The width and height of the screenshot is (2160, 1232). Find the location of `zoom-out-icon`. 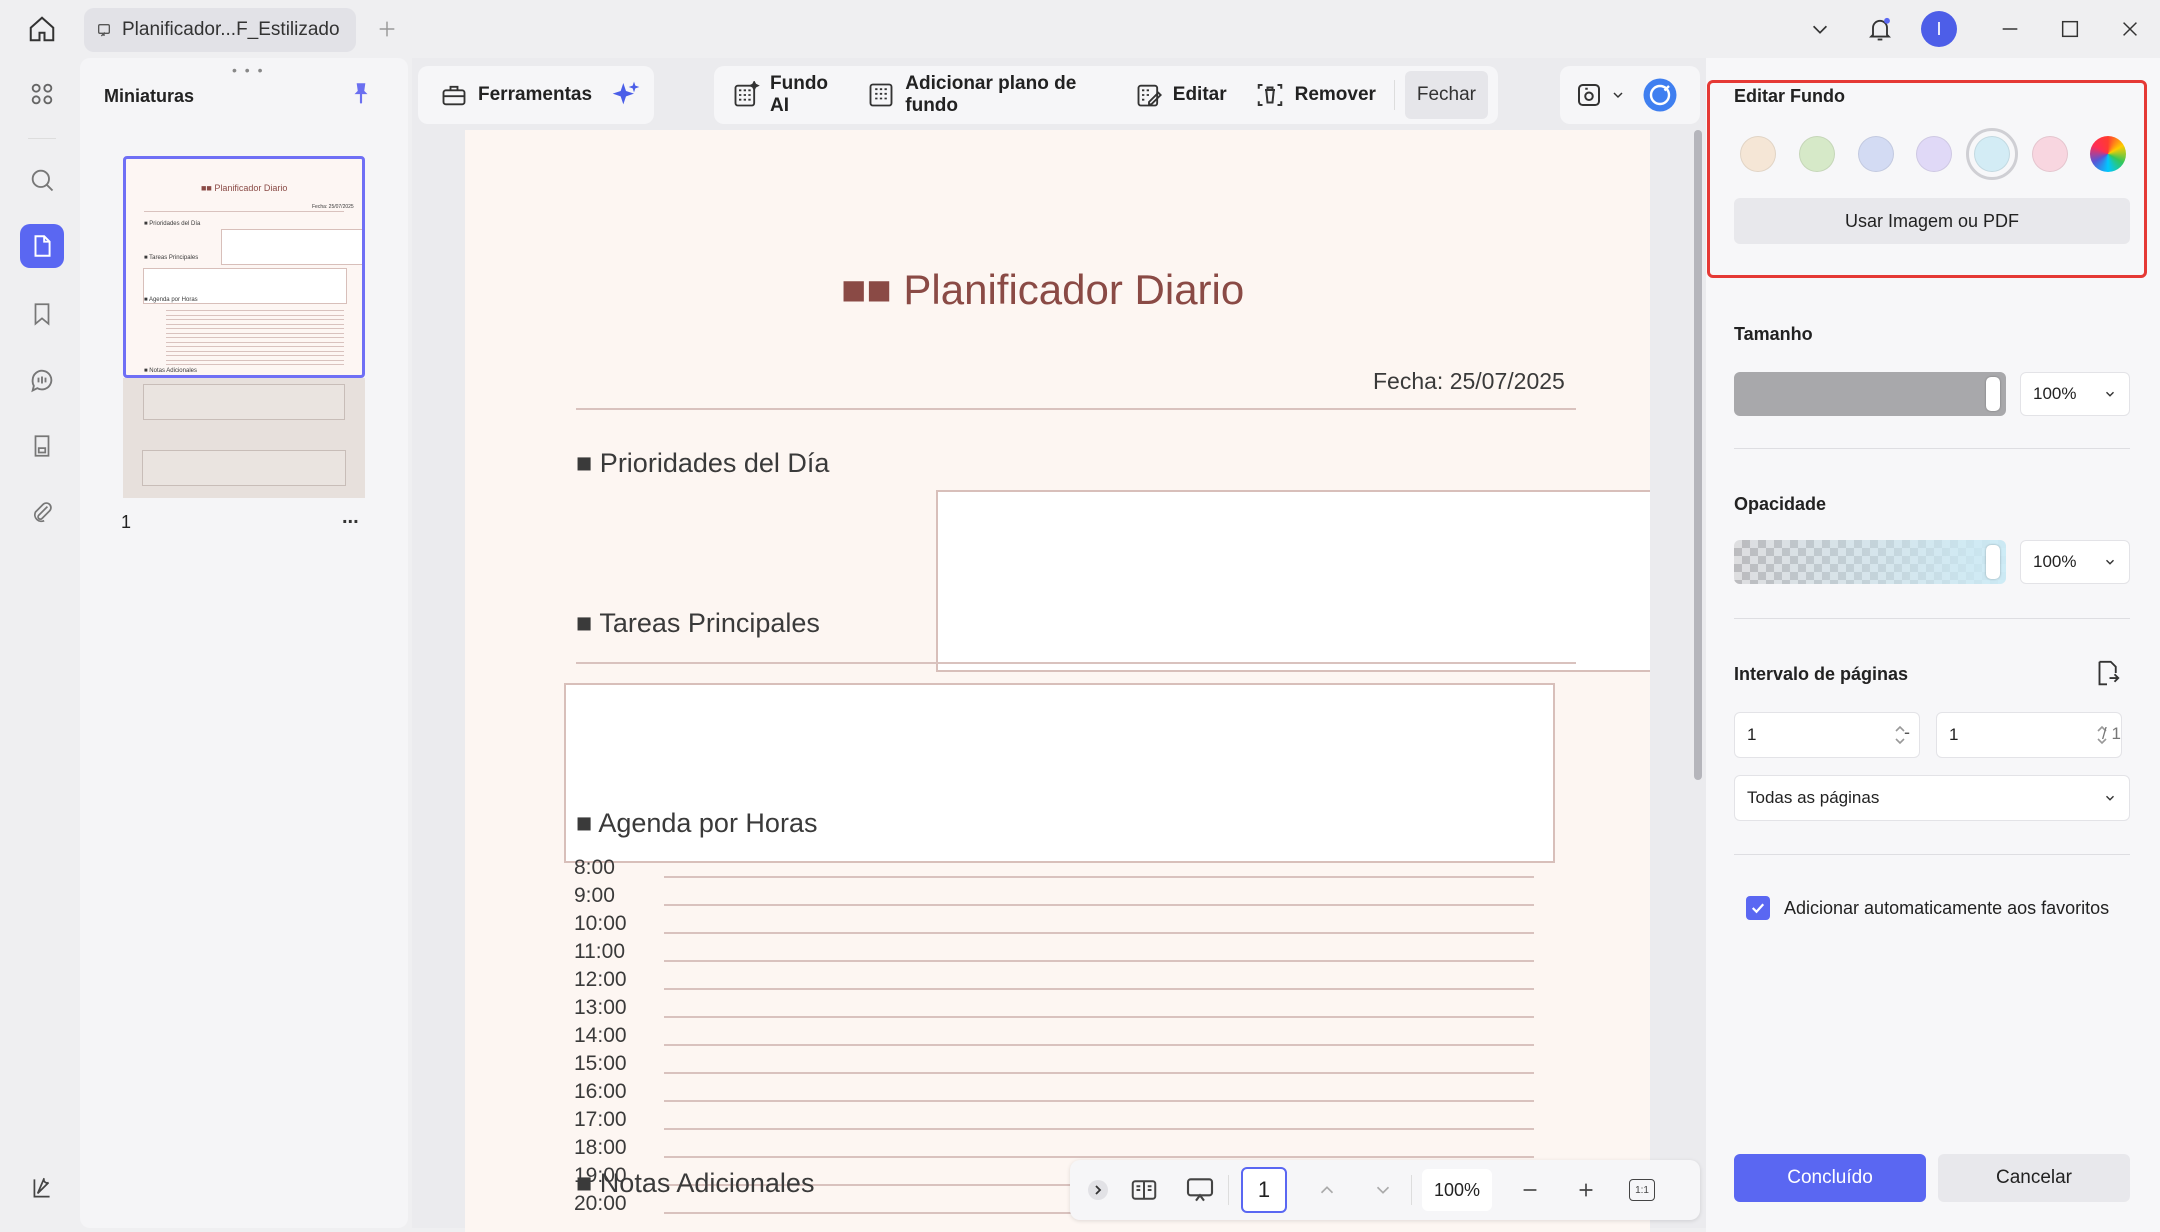

zoom-out-icon is located at coordinates (1530, 1190).